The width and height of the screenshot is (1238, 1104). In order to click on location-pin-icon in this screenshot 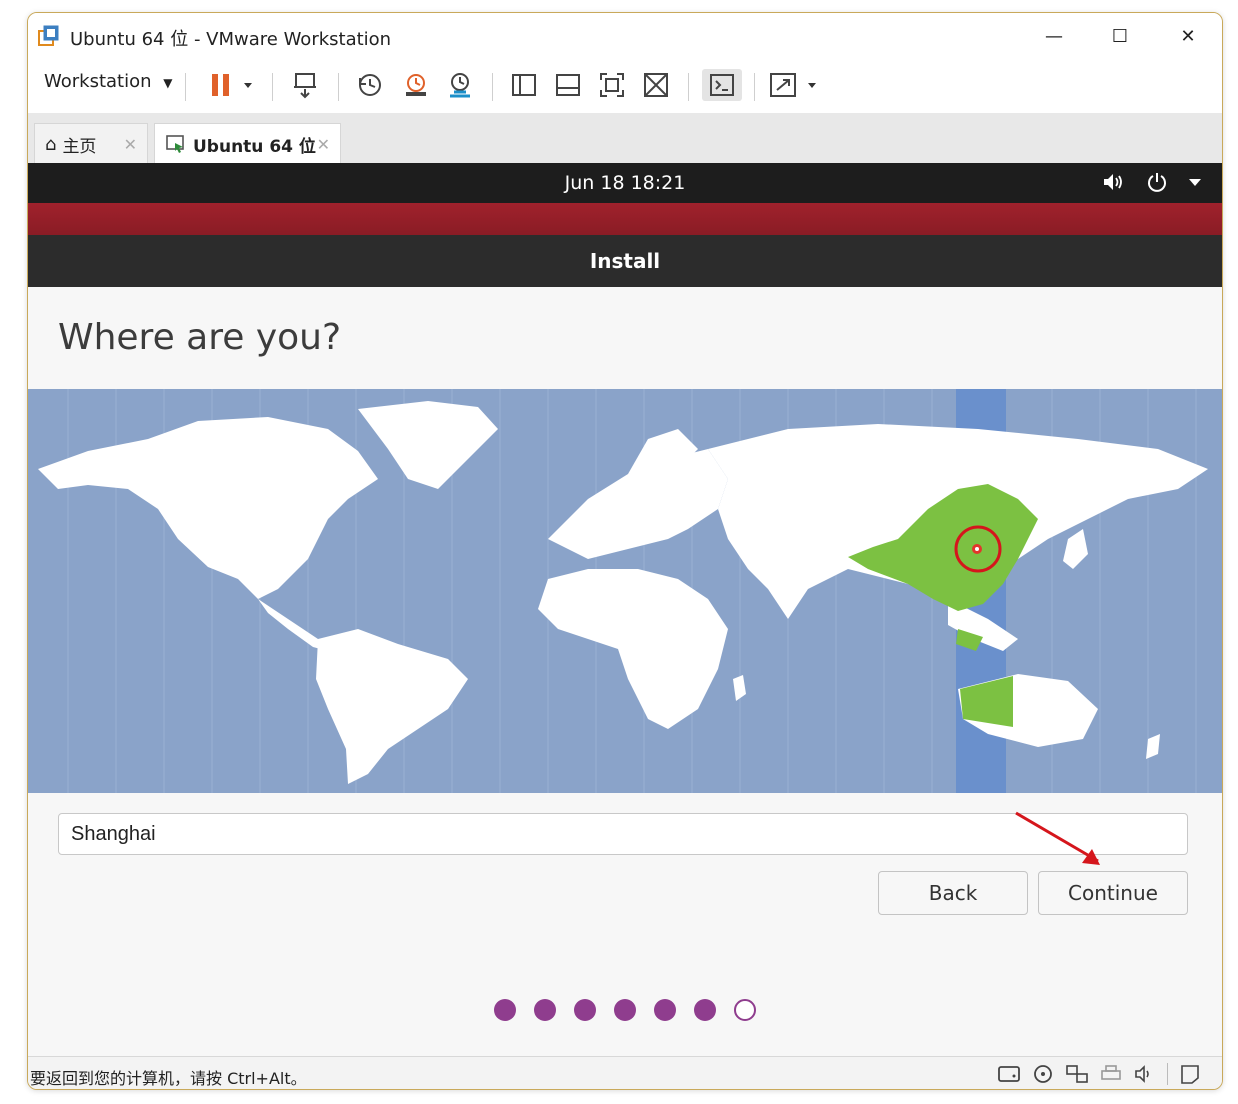, I will do `click(977, 549)`.